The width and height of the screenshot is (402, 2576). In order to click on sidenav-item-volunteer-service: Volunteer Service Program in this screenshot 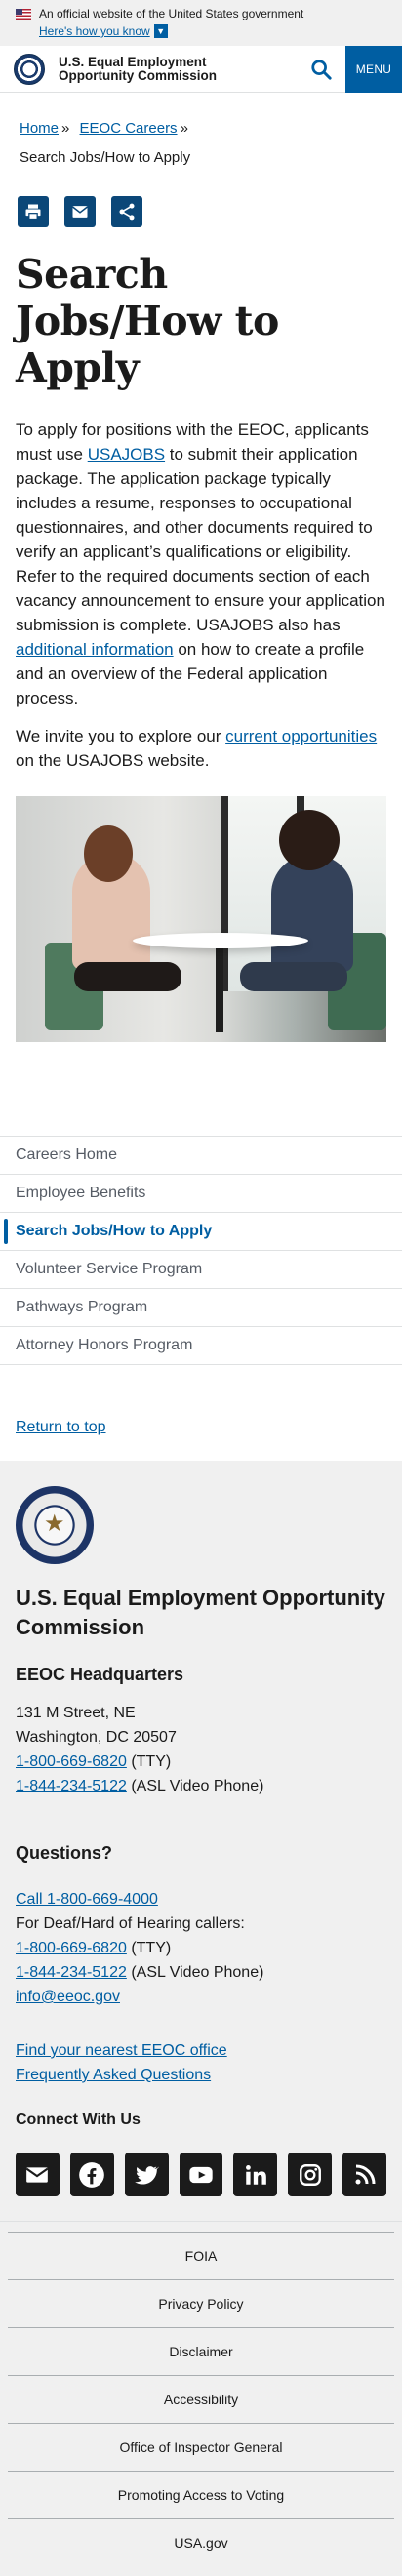, I will do `click(201, 1270)`.